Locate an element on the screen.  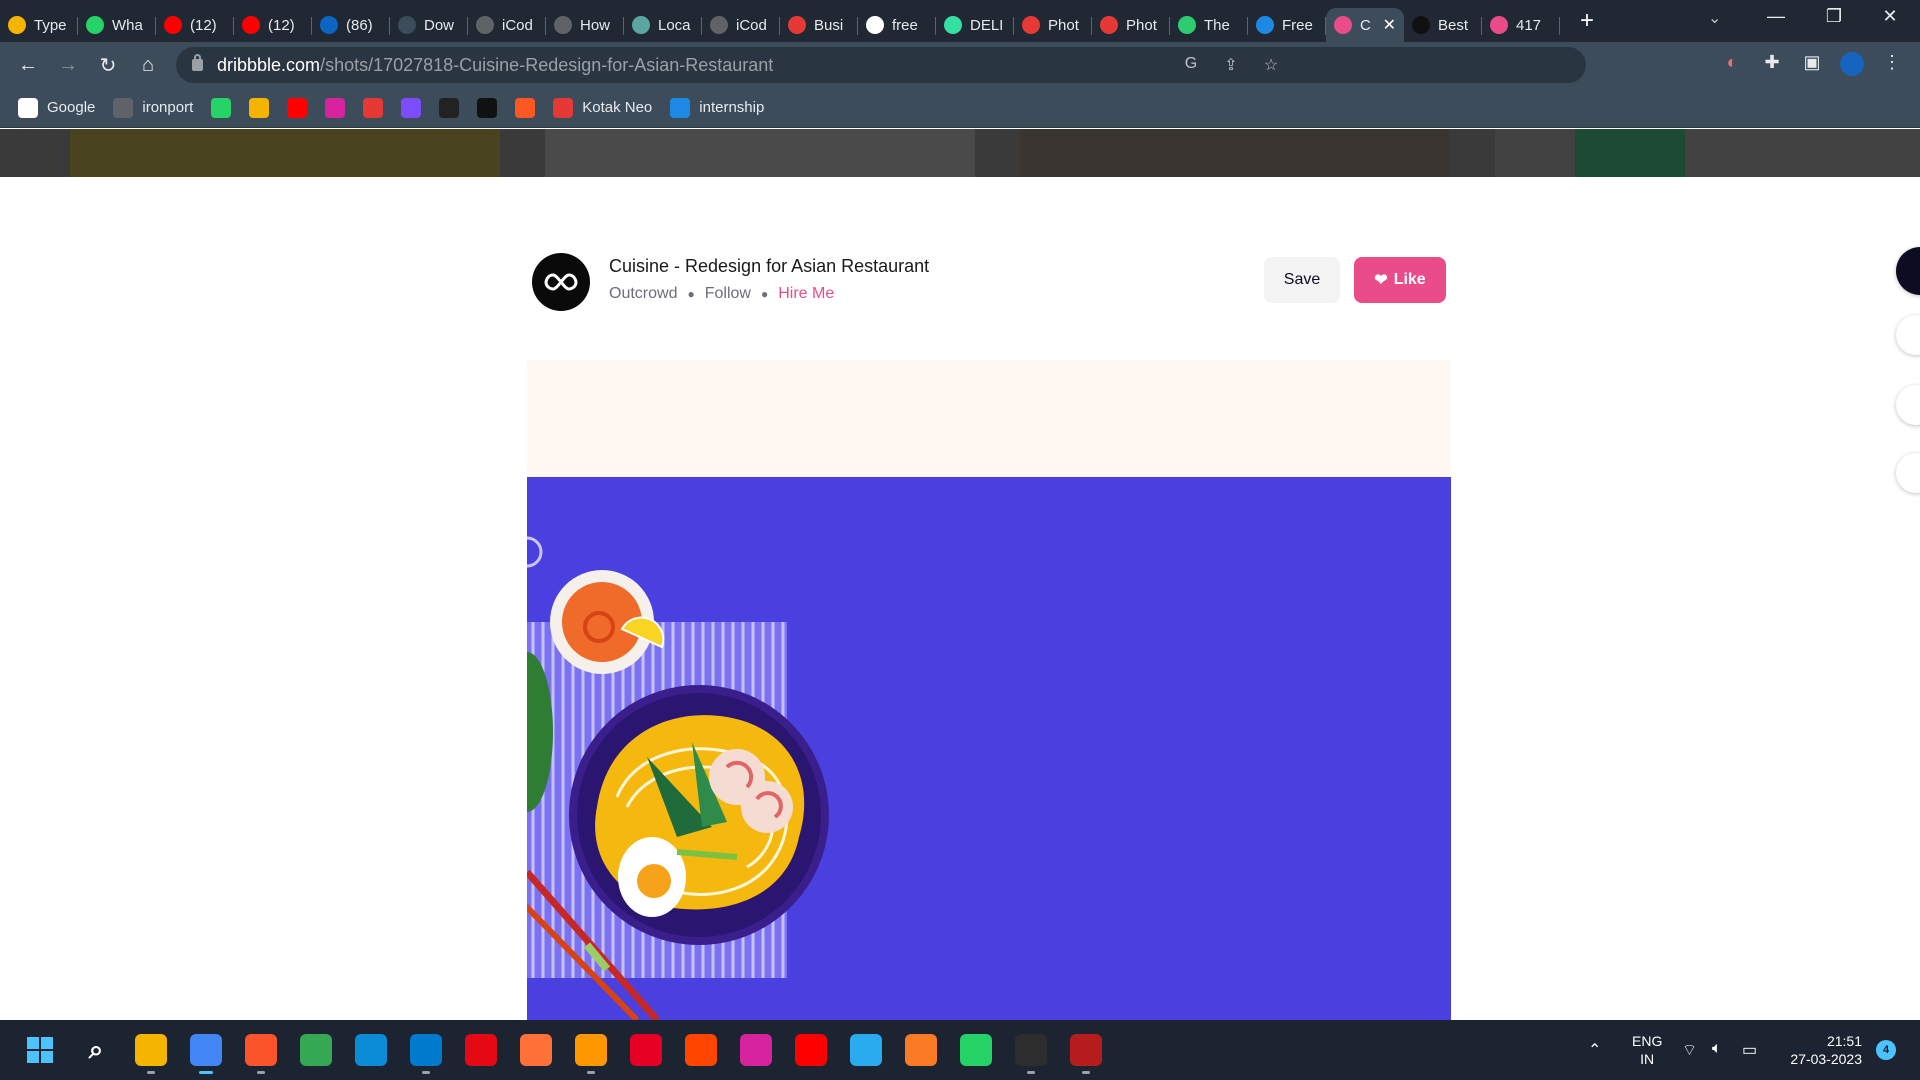
browser-tab: free is located at coordinates (897, 25).